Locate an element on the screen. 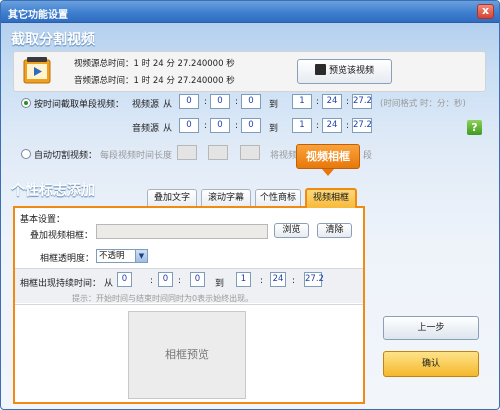 This screenshot has height=410, width=500. video-total-time: 视频源总时间：1 时 24 分 27.240000 秒 is located at coordinates (154, 64).